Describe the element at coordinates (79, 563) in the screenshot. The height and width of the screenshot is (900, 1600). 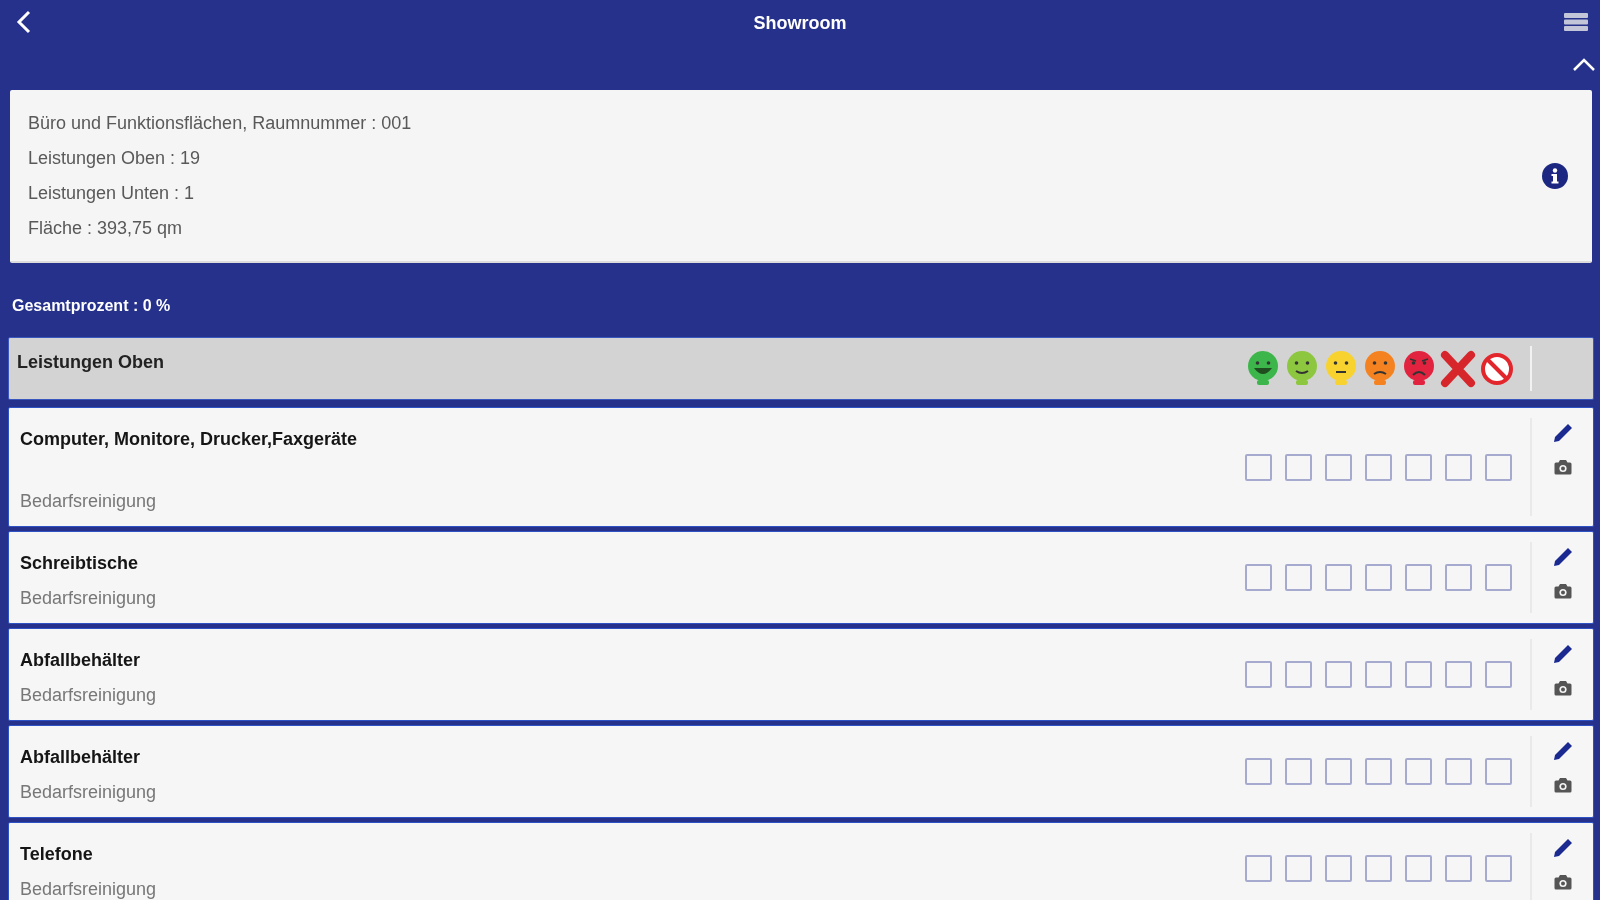
I see `service-title: Schreibtische` at that location.